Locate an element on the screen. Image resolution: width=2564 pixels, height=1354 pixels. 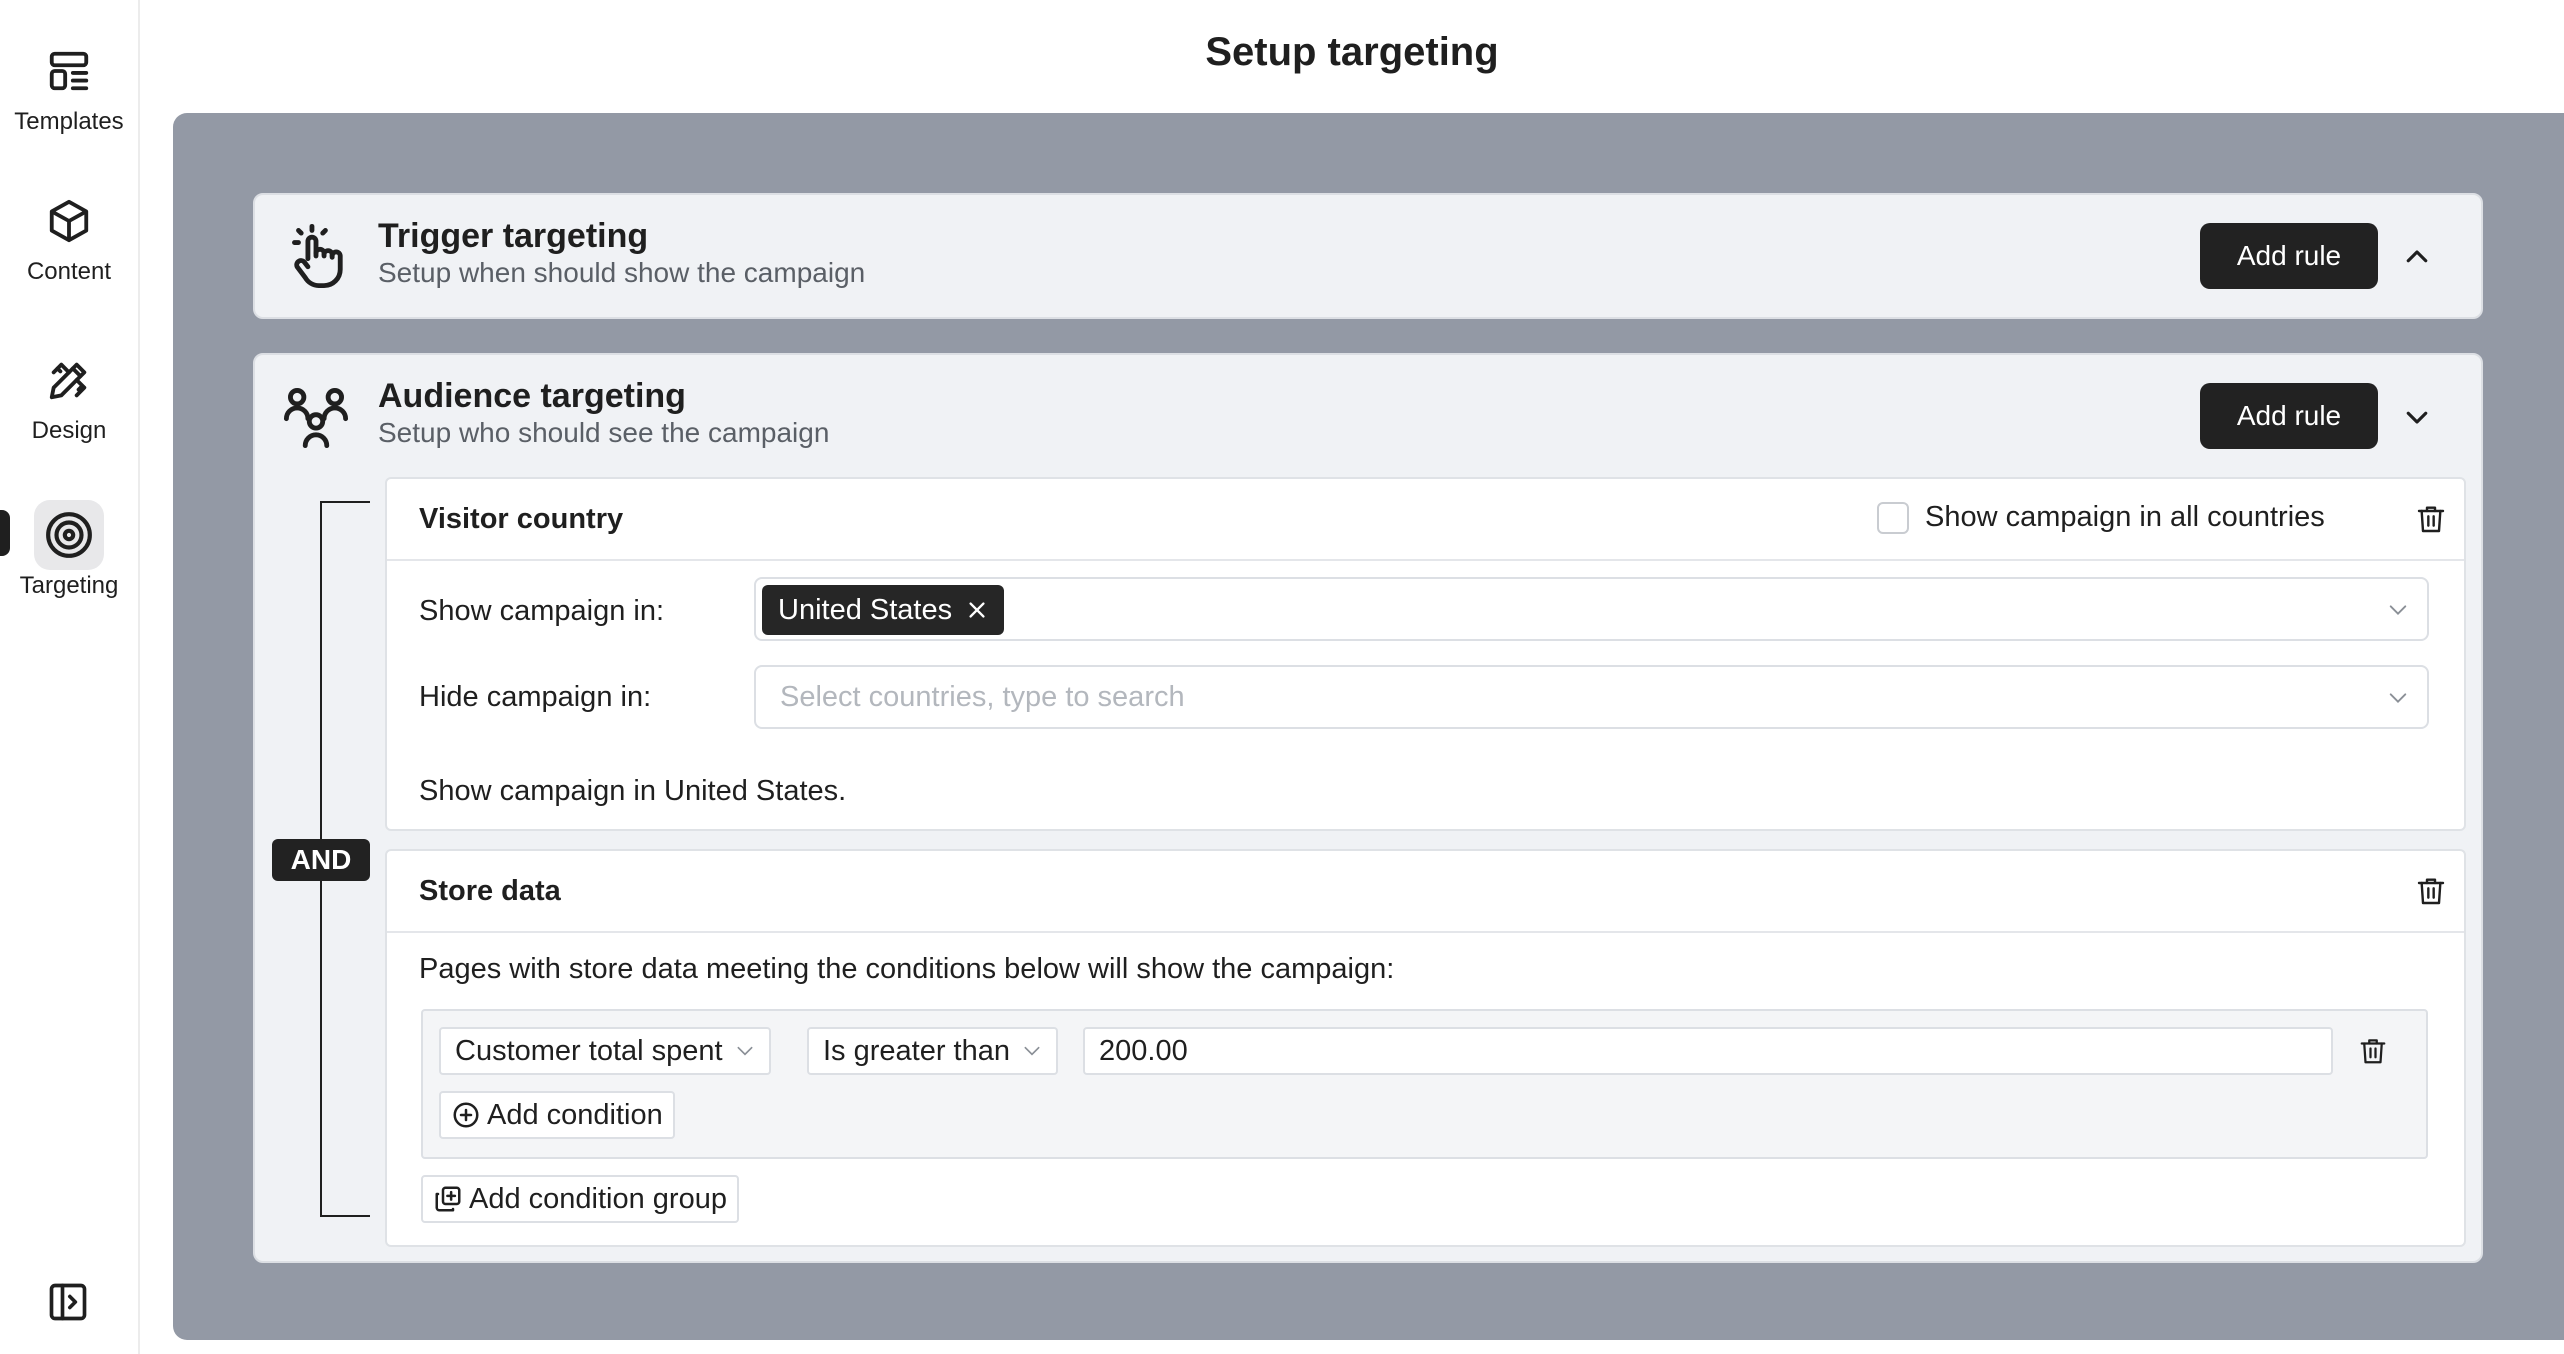
condition-field-value: Customer total spent is located at coordinates (589, 1050).